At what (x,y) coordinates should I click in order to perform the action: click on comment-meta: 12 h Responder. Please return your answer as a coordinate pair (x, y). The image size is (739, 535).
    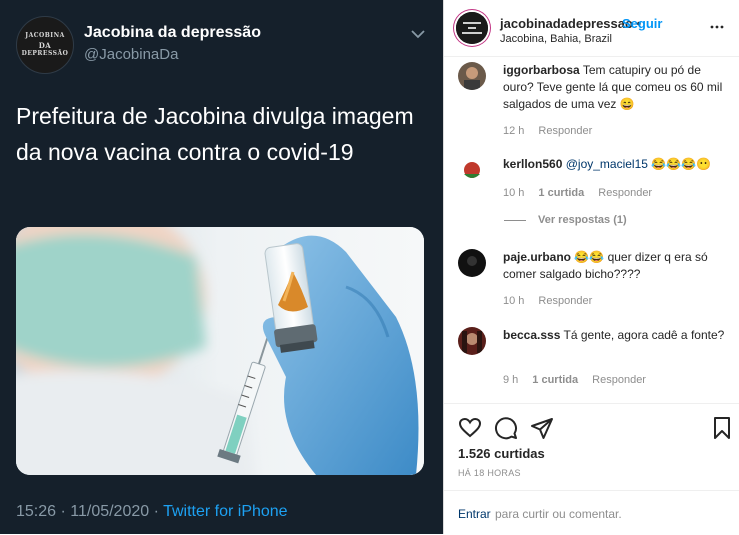
    Looking at the image, I should click on (554, 131).